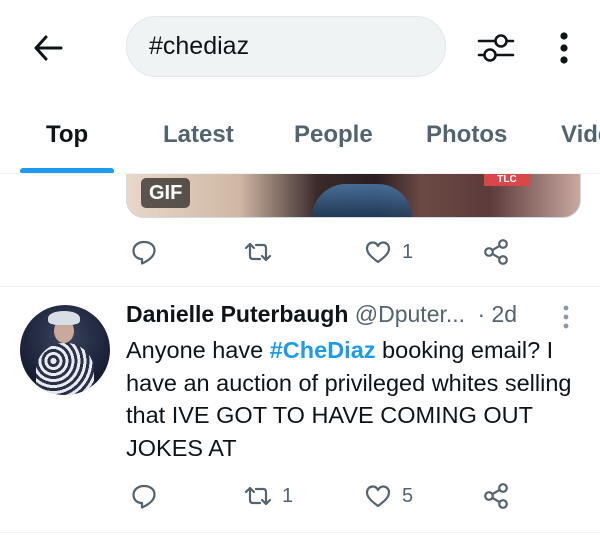 The image size is (600, 540). Describe the element at coordinates (507, 180) in the screenshot. I see `tlc-logo: TLC` at that location.